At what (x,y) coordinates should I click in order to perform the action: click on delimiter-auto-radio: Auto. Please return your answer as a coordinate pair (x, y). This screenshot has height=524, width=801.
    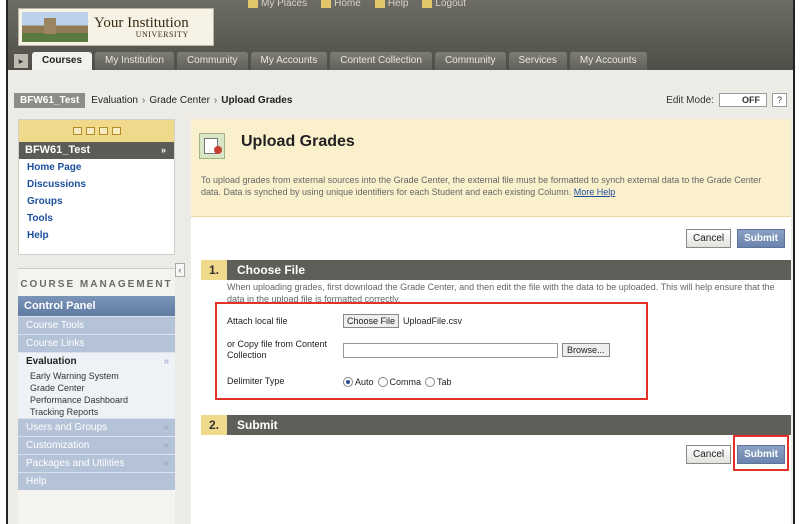
    Looking at the image, I should click on (358, 381).